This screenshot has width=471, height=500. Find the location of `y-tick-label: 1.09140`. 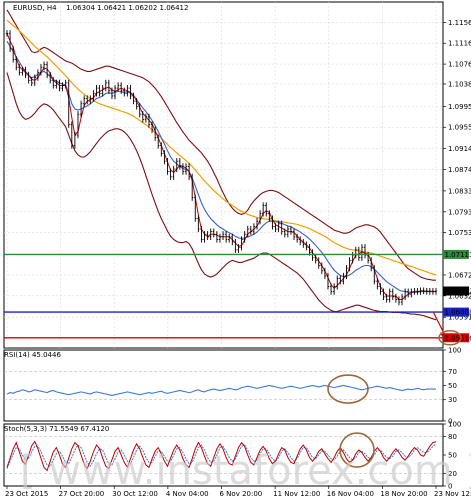

y-tick-label: 1.09140 is located at coordinates (459, 149).